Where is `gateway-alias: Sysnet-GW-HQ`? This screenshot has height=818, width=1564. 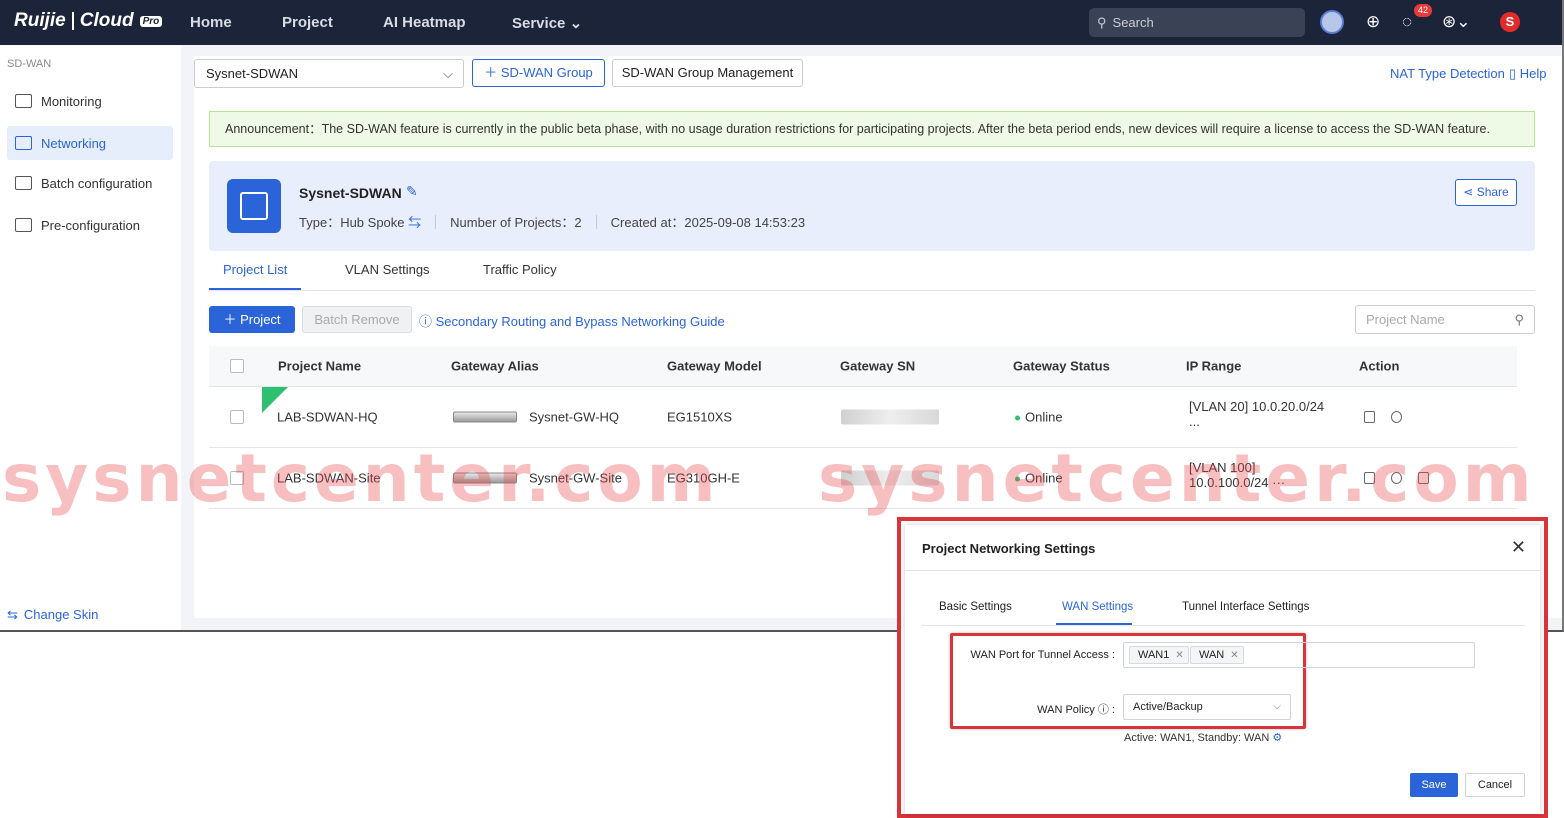 gateway-alias: Sysnet-GW-HQ is located at coordinates (574, 417).